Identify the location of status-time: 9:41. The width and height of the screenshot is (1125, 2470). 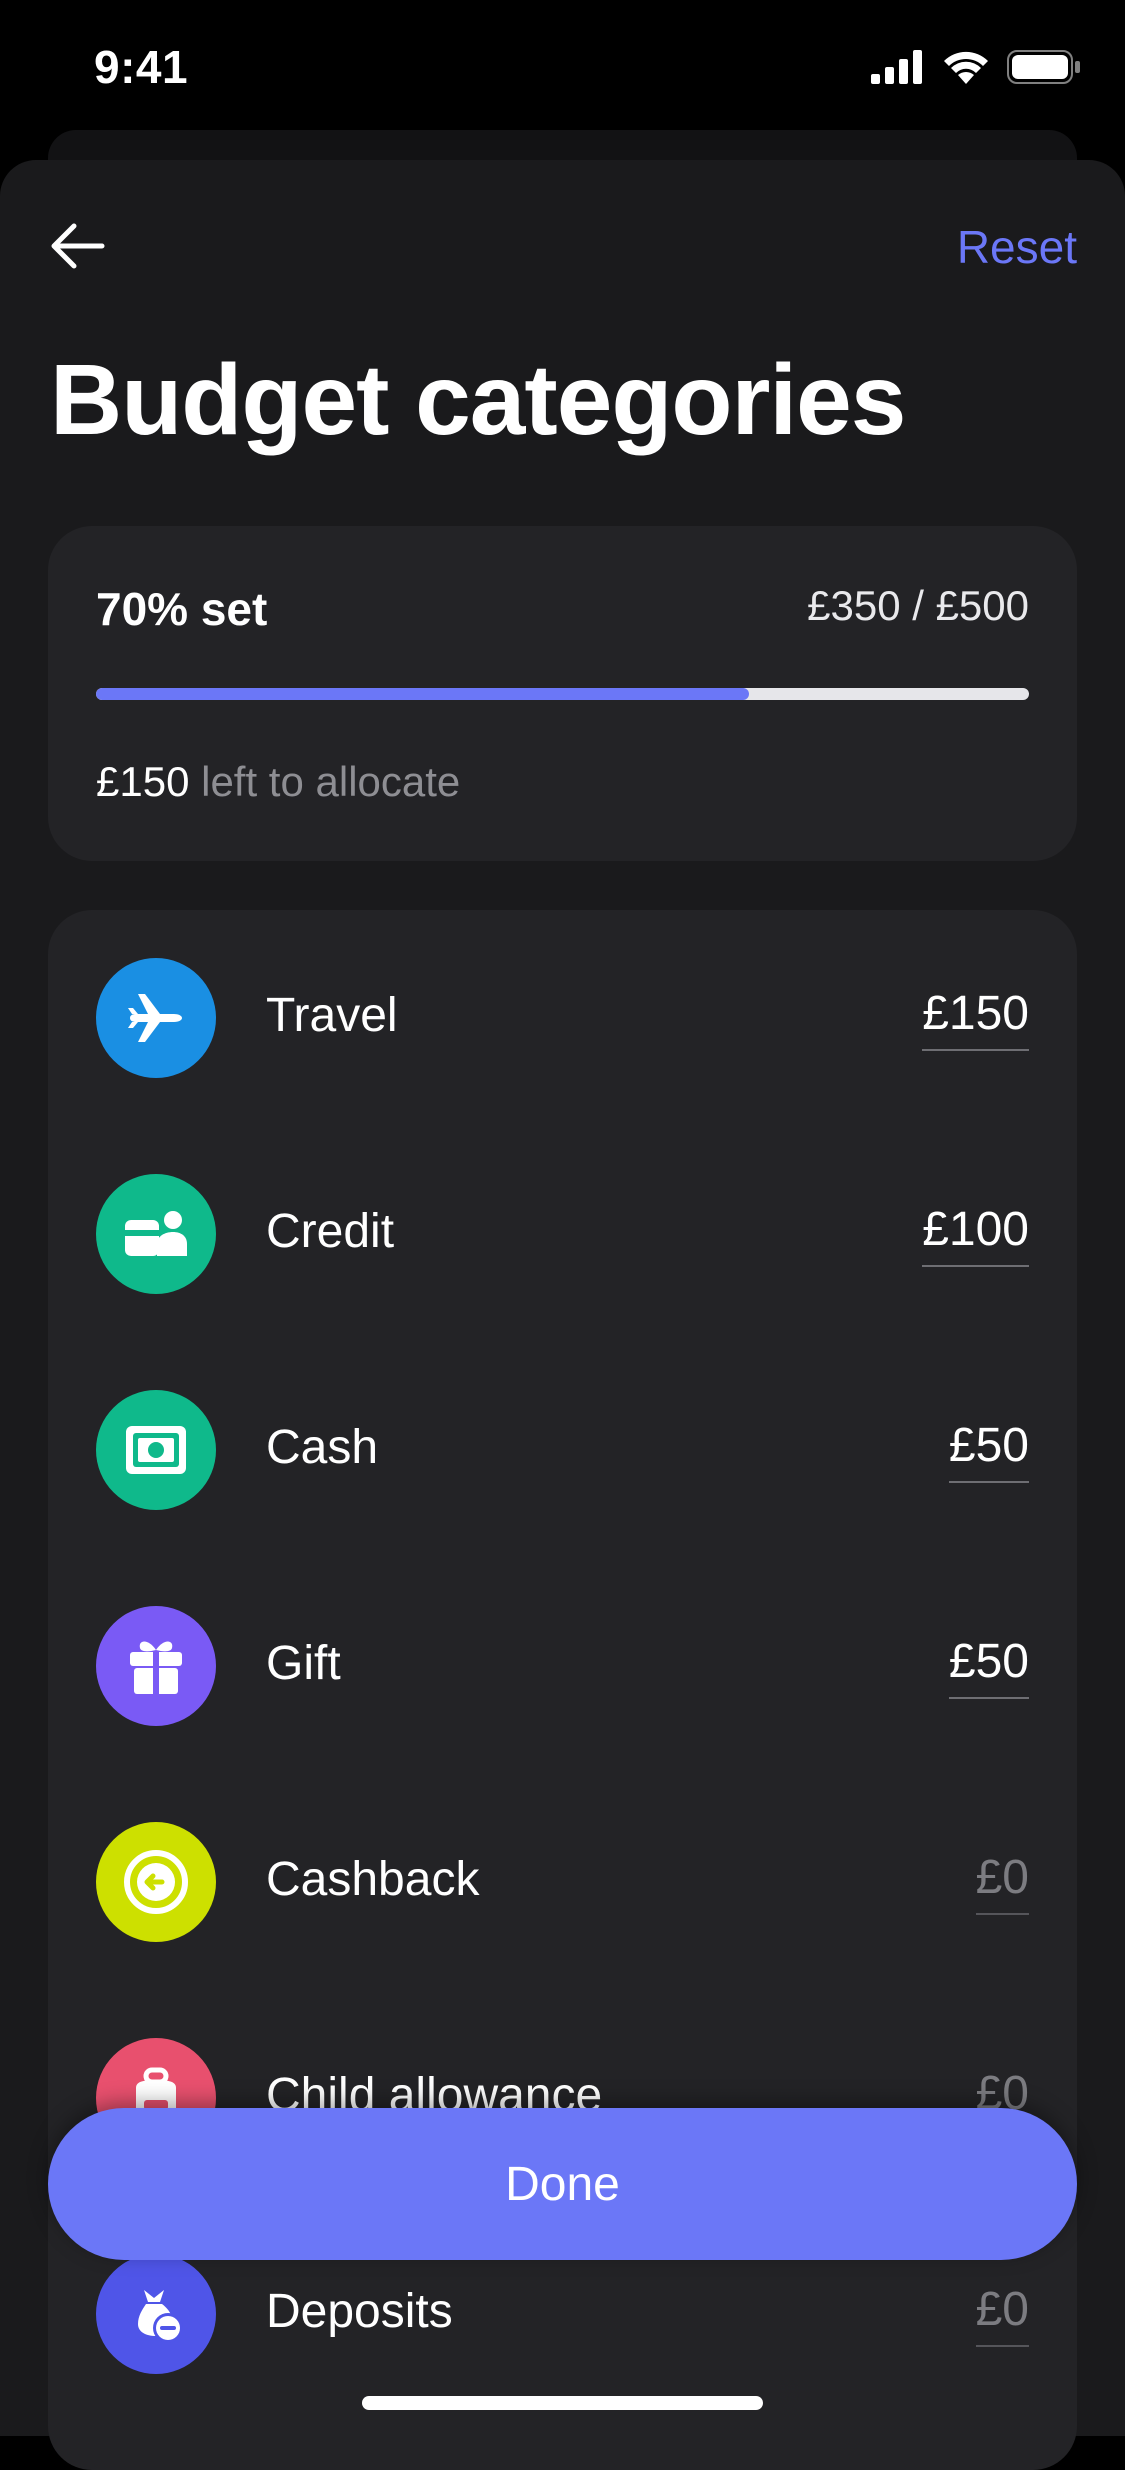
(141, 67).